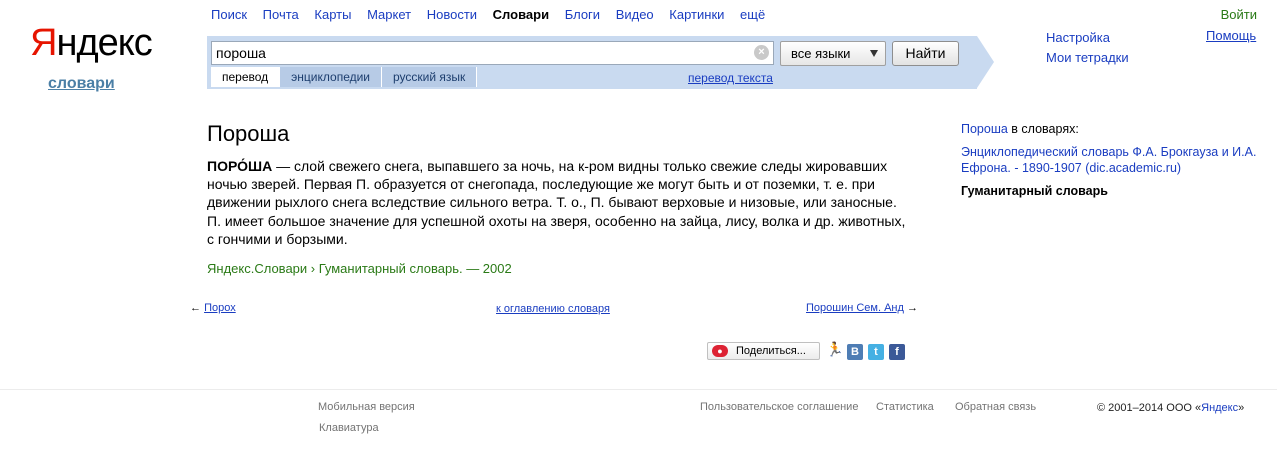 This screenshot has height=476, width=1277. I want to click on tab-translation: перевод, so click(246, 77).